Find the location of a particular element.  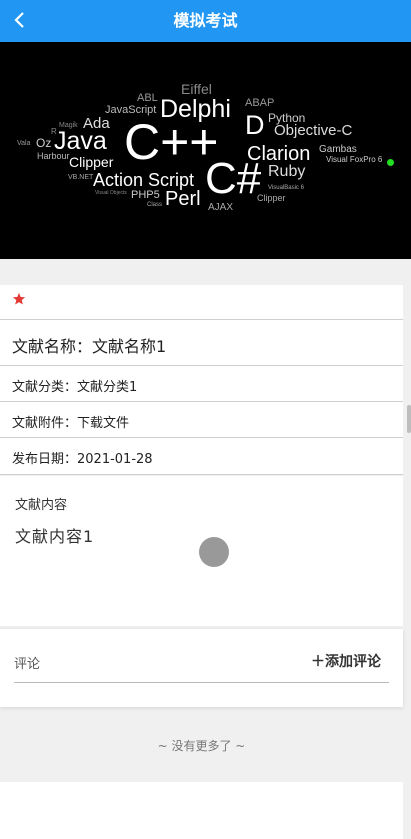

content-heading: 文献内容 is located at coordinates (41, 505).